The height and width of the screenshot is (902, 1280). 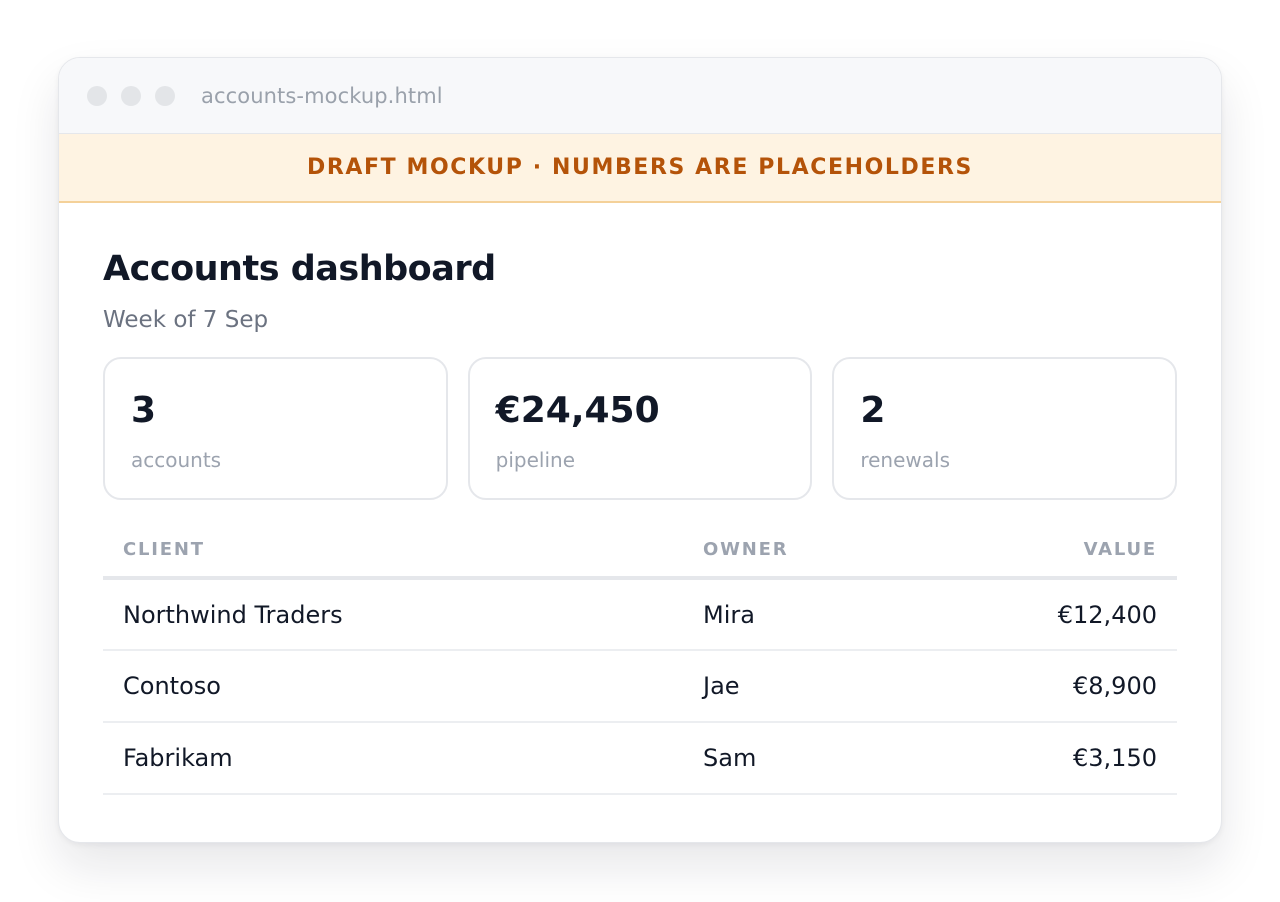 I want to click on stat-label: accounts, so click(x=176, y=460).